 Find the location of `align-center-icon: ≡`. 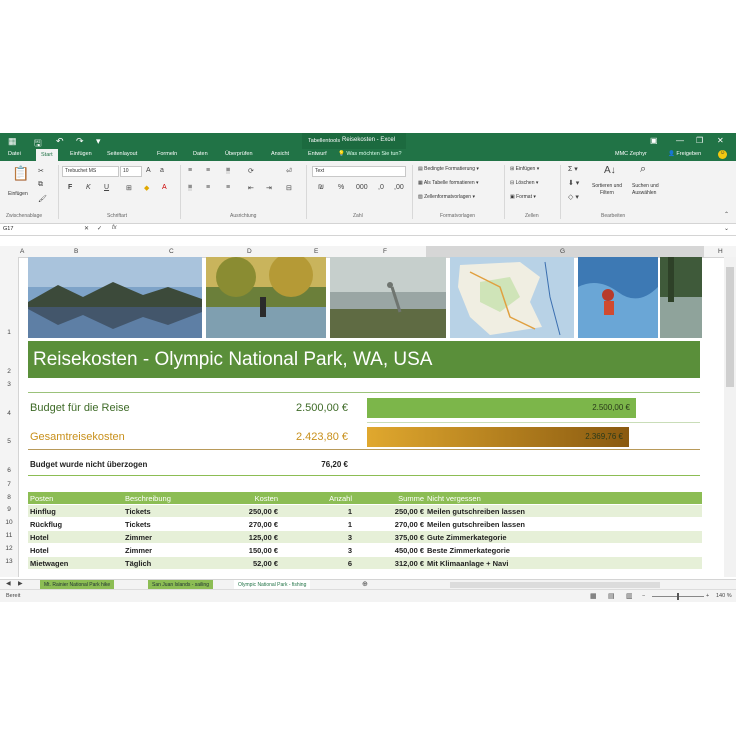

align-center-icon: ≡ is located at coordinates (208, 187).